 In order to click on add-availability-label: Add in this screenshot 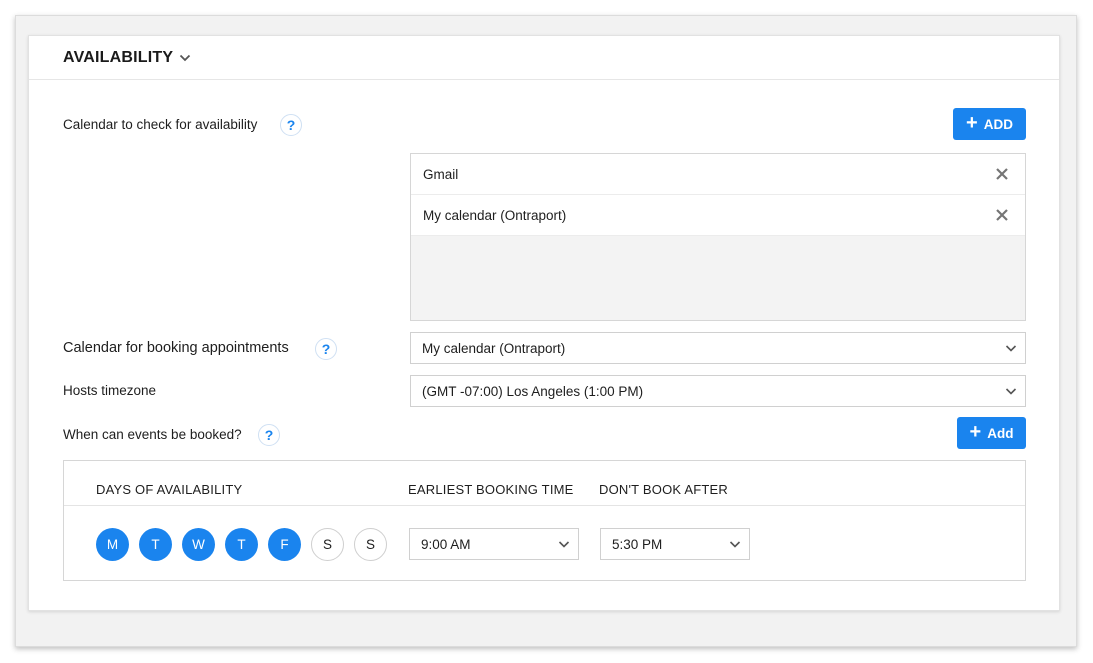, I will do `click(1000, 433)`.